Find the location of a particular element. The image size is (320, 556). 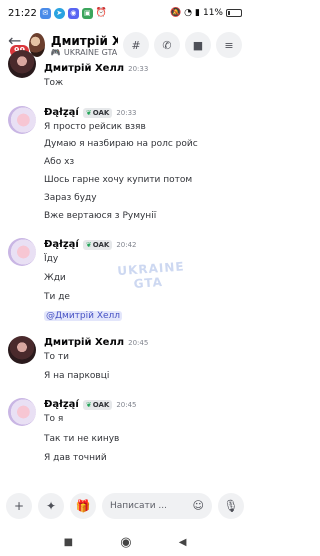

chat-header: ← 99 Дмитрій Х...› 🎮 UKRAINE GTA # ✆ ■ ≡ is located at coordinates (125, 45).